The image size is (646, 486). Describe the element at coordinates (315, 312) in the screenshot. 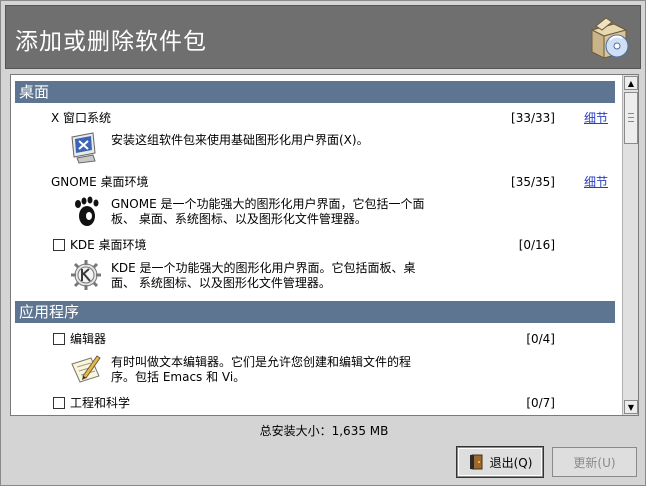

I see `category-header-applications: 应用程序` at that location.